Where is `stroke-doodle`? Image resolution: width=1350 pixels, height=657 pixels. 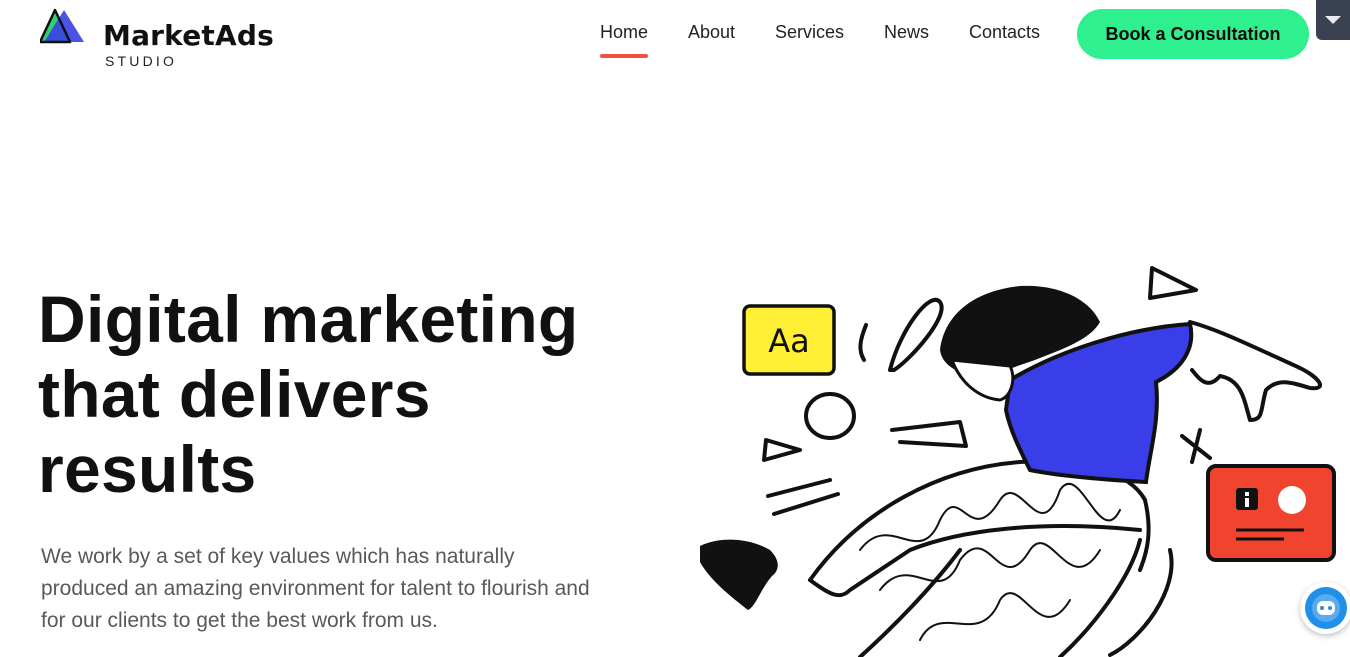
stroke-doodle is located at coordinates (863, 342).